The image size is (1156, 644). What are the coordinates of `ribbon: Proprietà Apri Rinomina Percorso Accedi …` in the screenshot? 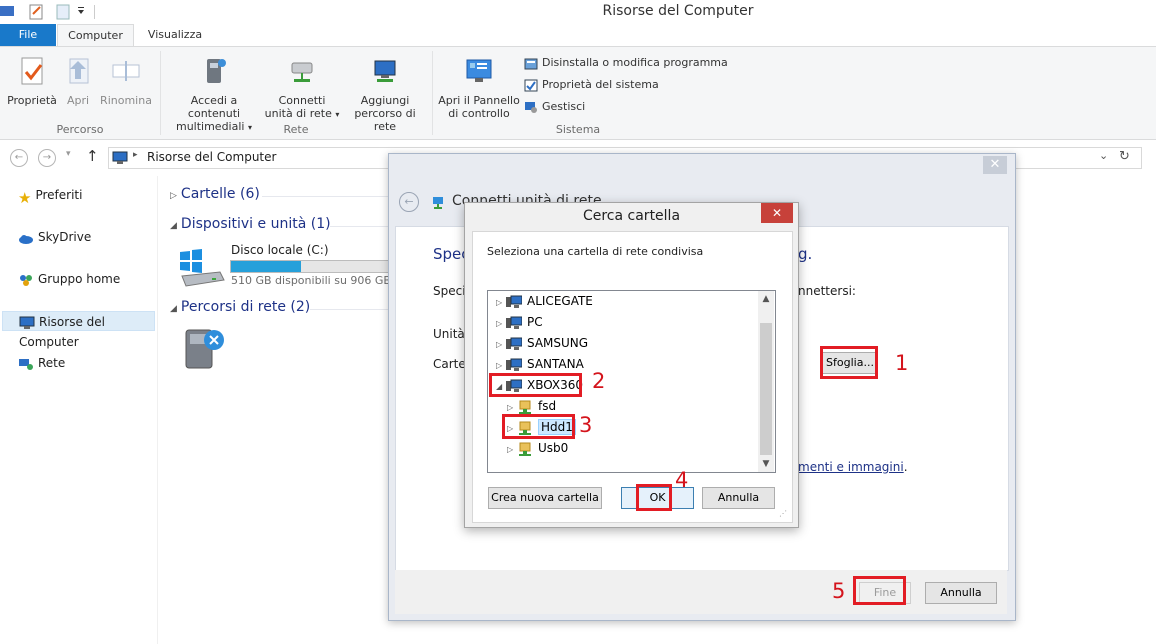 It's located at (578, 93).